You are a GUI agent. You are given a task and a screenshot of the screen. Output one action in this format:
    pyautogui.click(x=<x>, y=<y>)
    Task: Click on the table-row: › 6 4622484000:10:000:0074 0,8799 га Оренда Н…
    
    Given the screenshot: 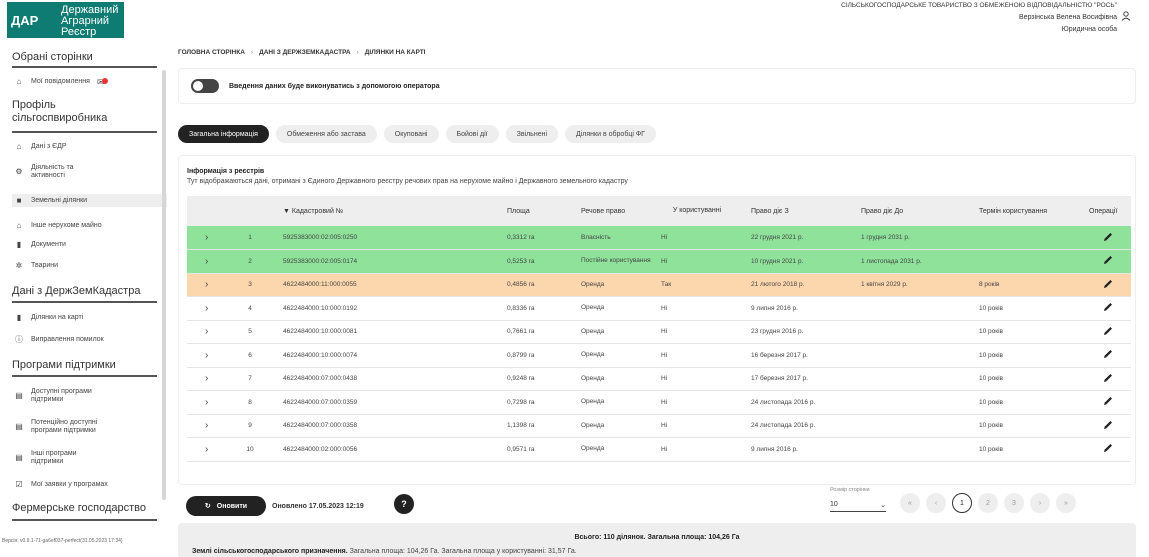 What is the action you would take?
    pyautogui.click(x=659, y=355)
    